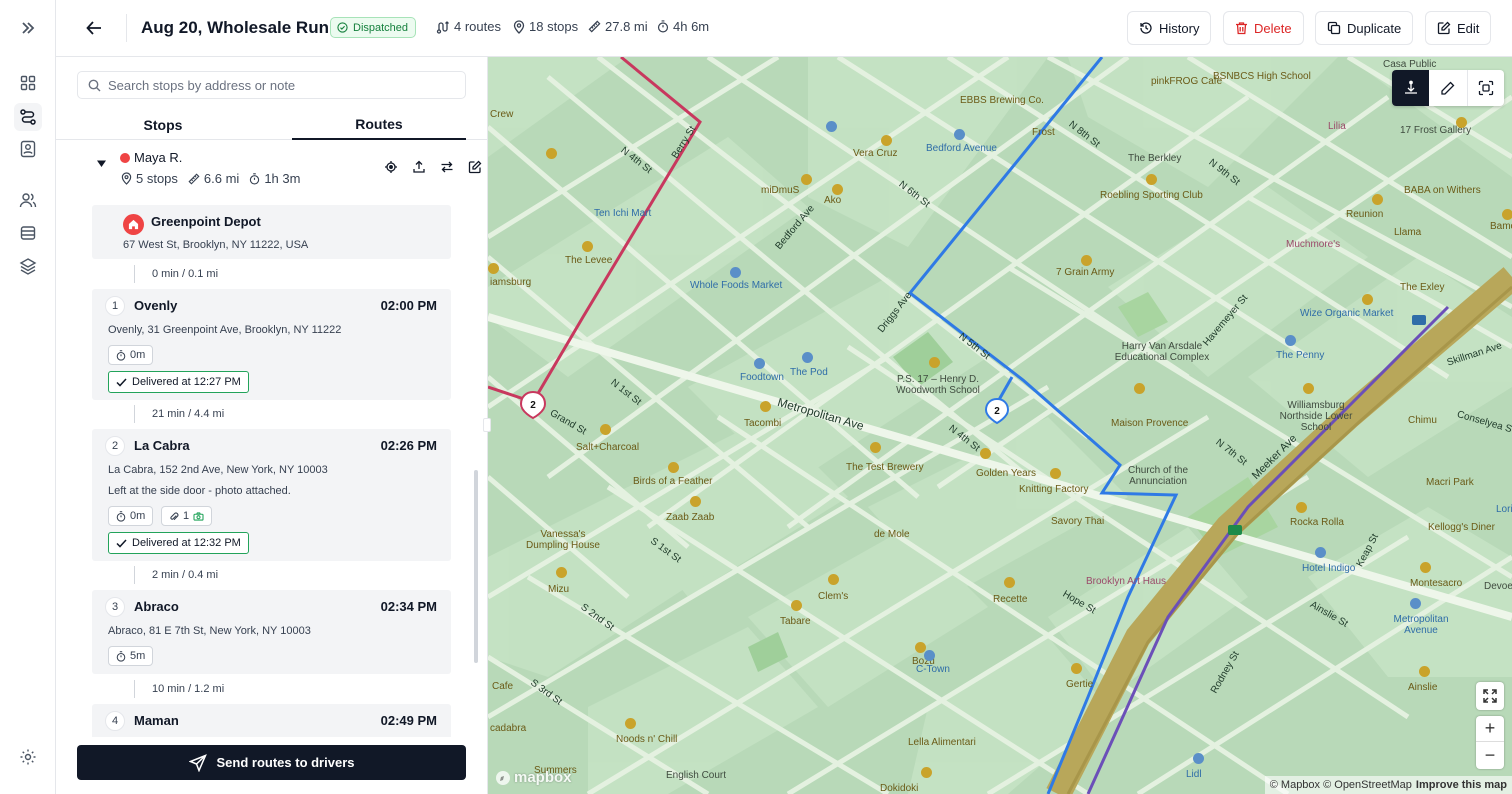 This screenshot has width=1512, height=794. What do you see at coordinates (28, 200) in the screenshot?
I see `team-icon` at bounding box center [28, 200].